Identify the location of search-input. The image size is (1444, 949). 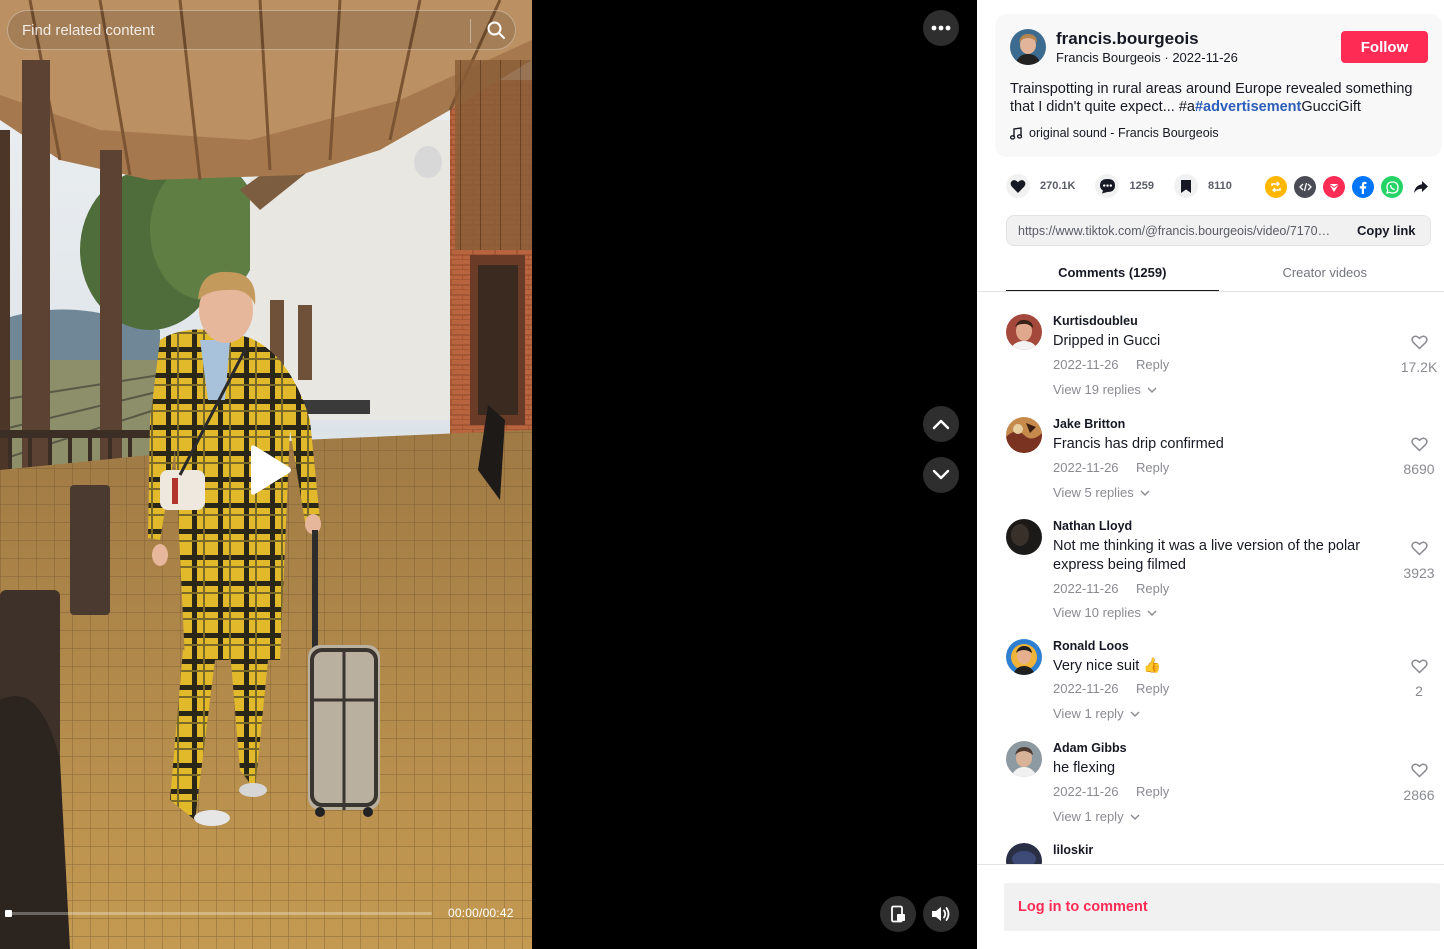
(242, 30).